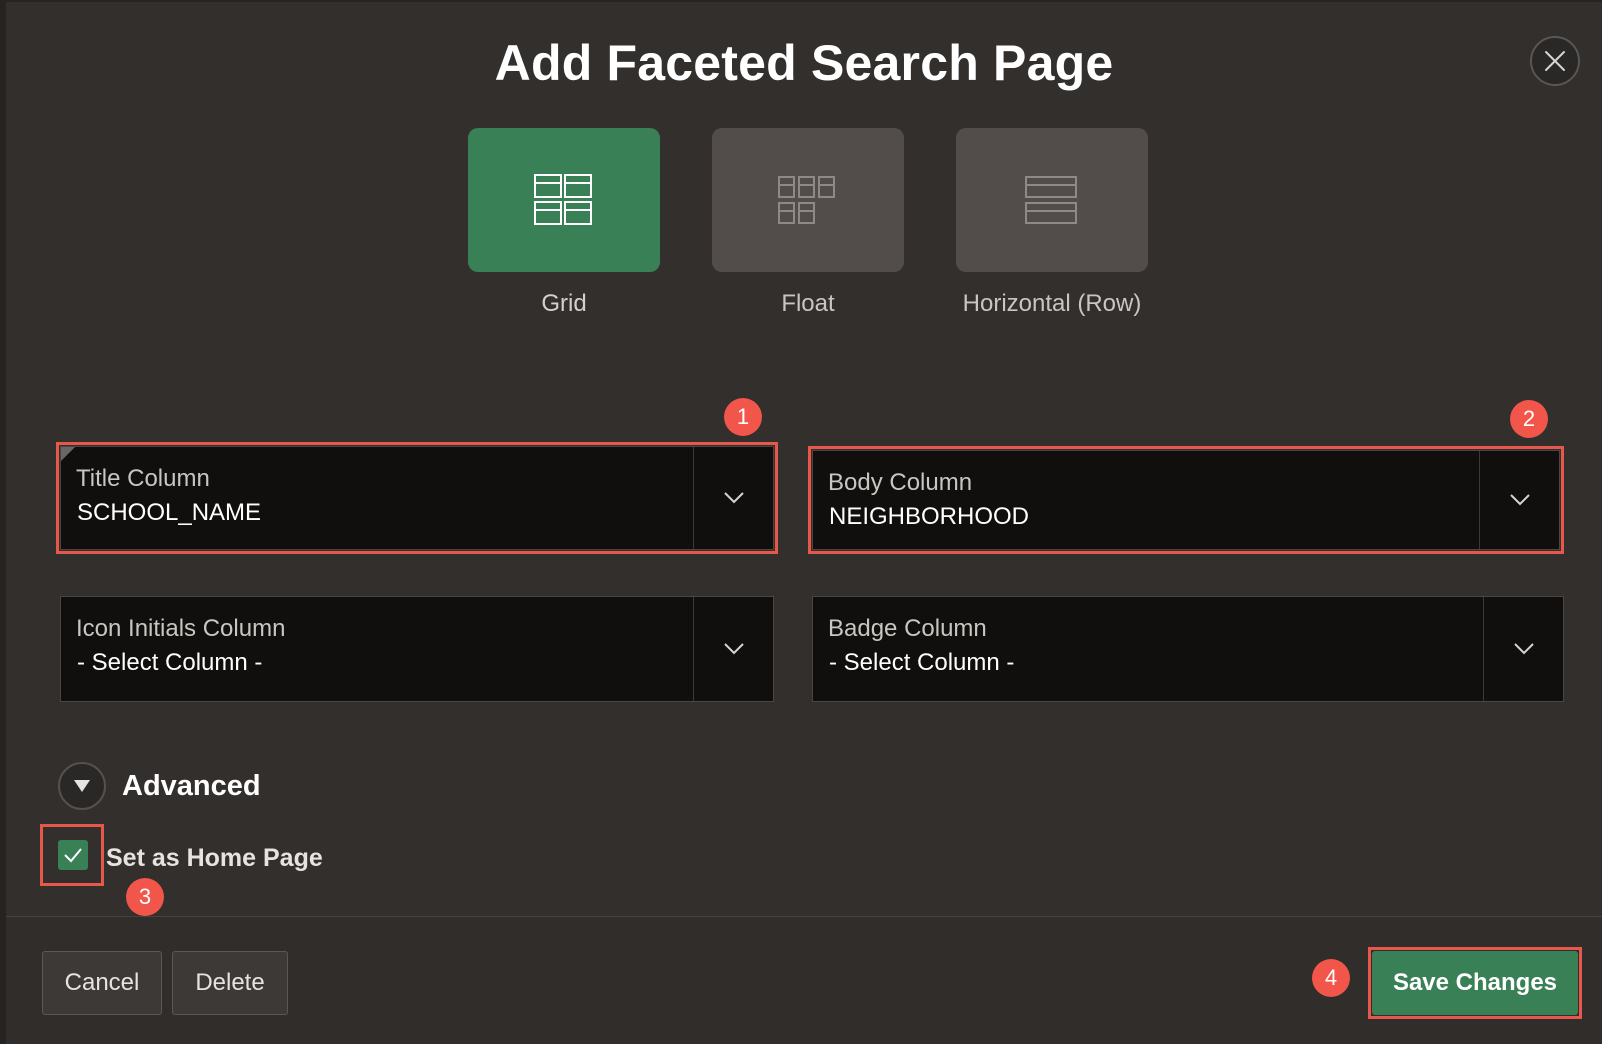  What do you see at coordinates (929, 516) in the screenshot?
I see `body-column-value: NEIGHBORHOOD` at bounding box center [929, 516].